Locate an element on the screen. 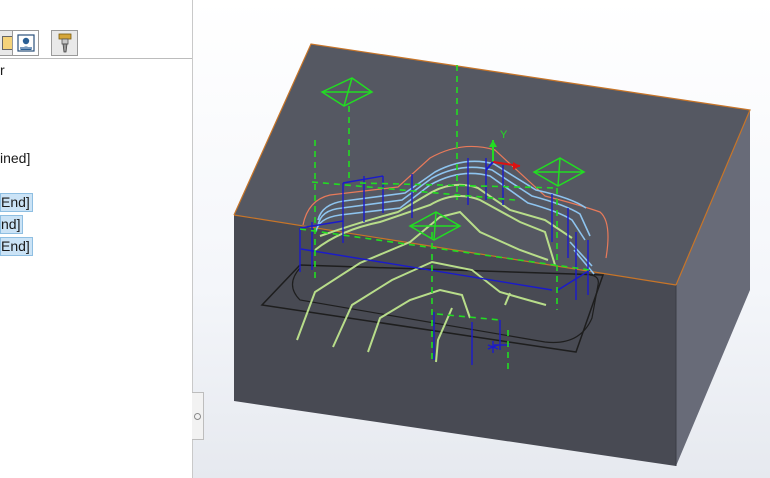  manager-tab-strip is located at coordinates (96, 43).